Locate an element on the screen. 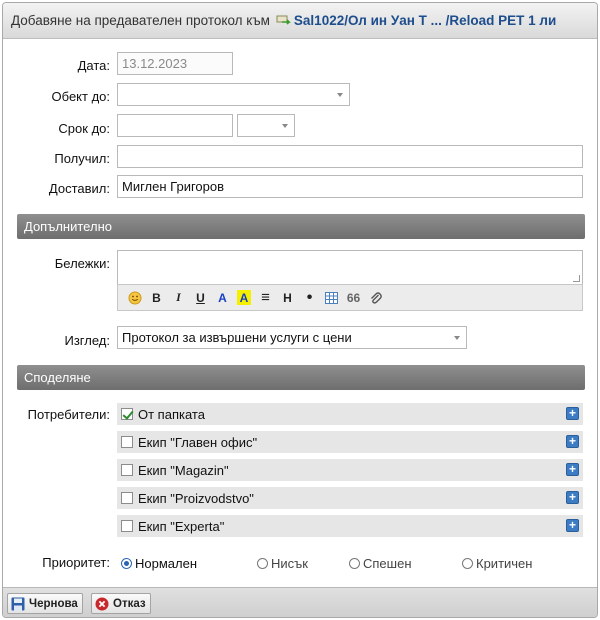  share-item-label: Екип "Experta" is located at coordinates (181, 526).